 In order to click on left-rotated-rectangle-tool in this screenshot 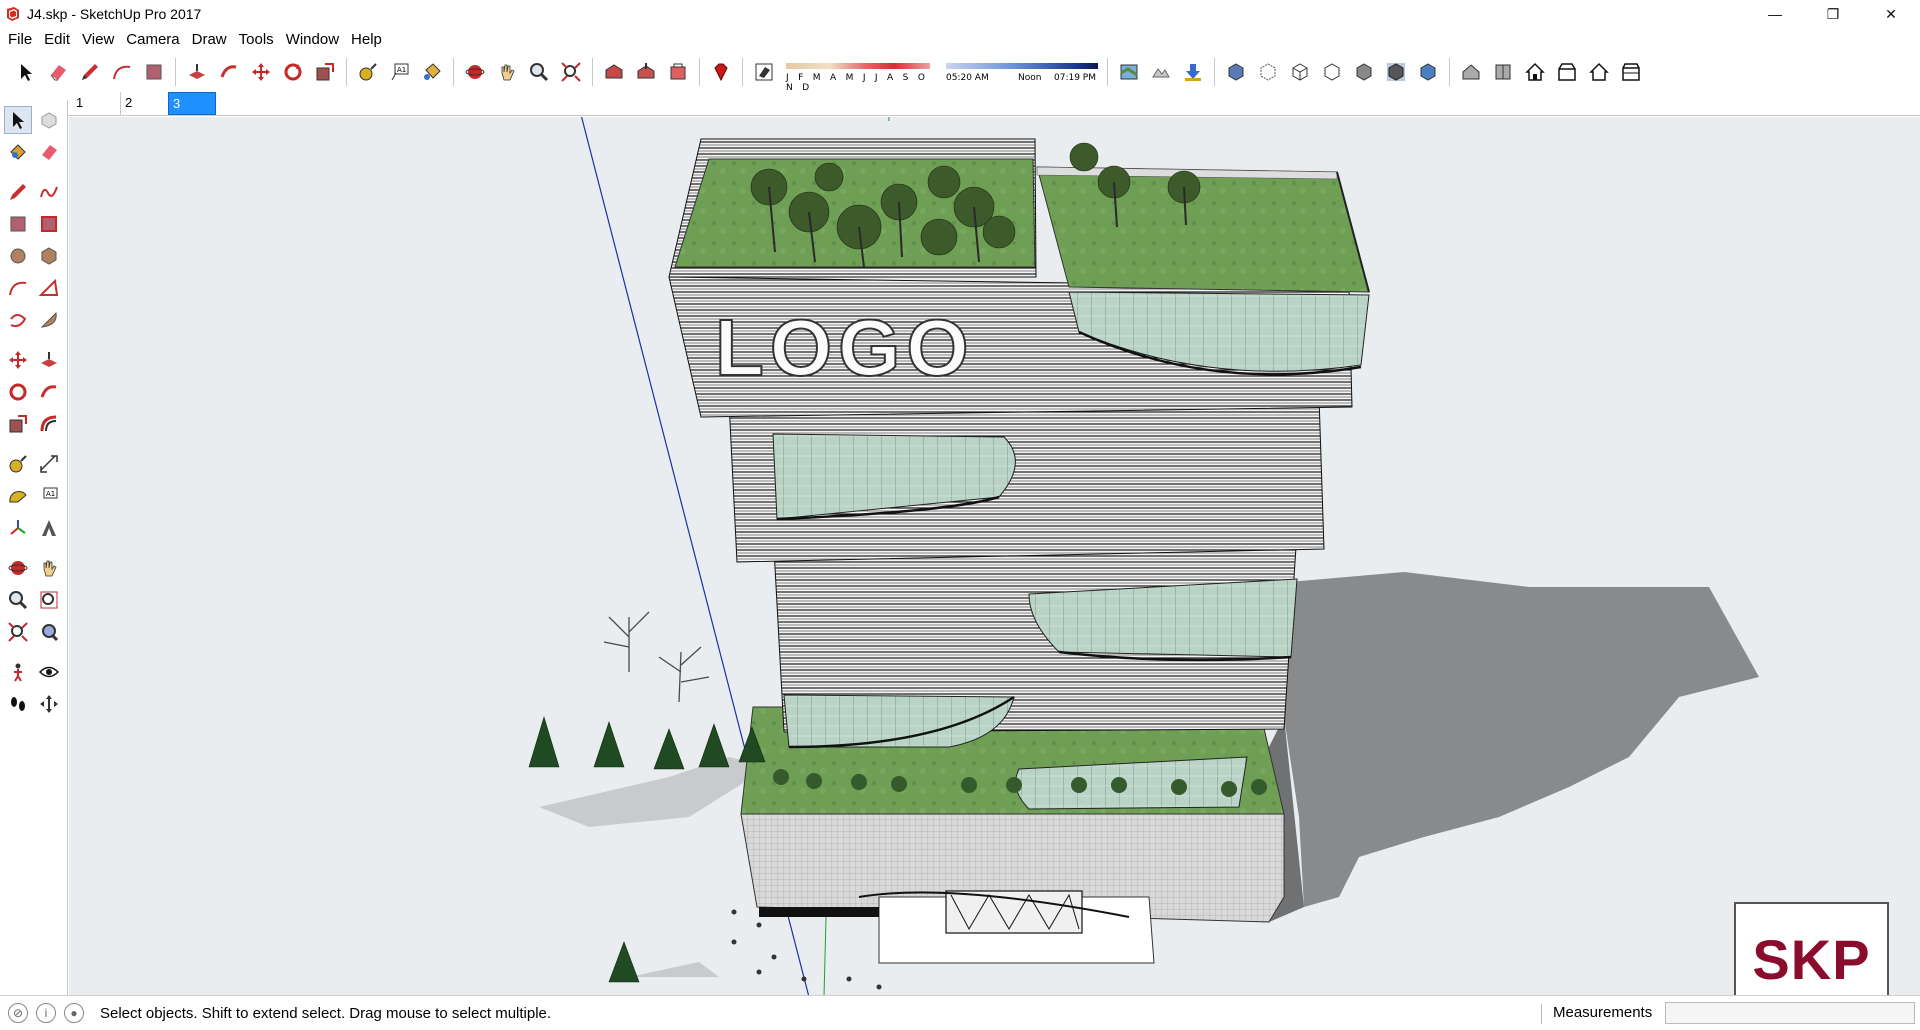, I will do `click(49, 224)`.